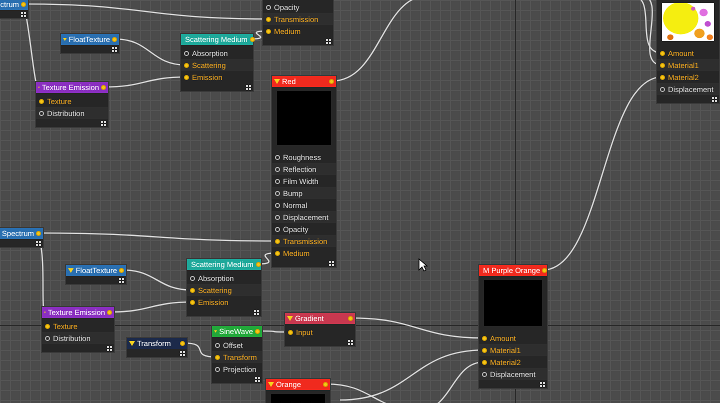 The height and width of the screenshot is (403, 720). I want to click on mouse-cursor-icon, so click(423, 265).